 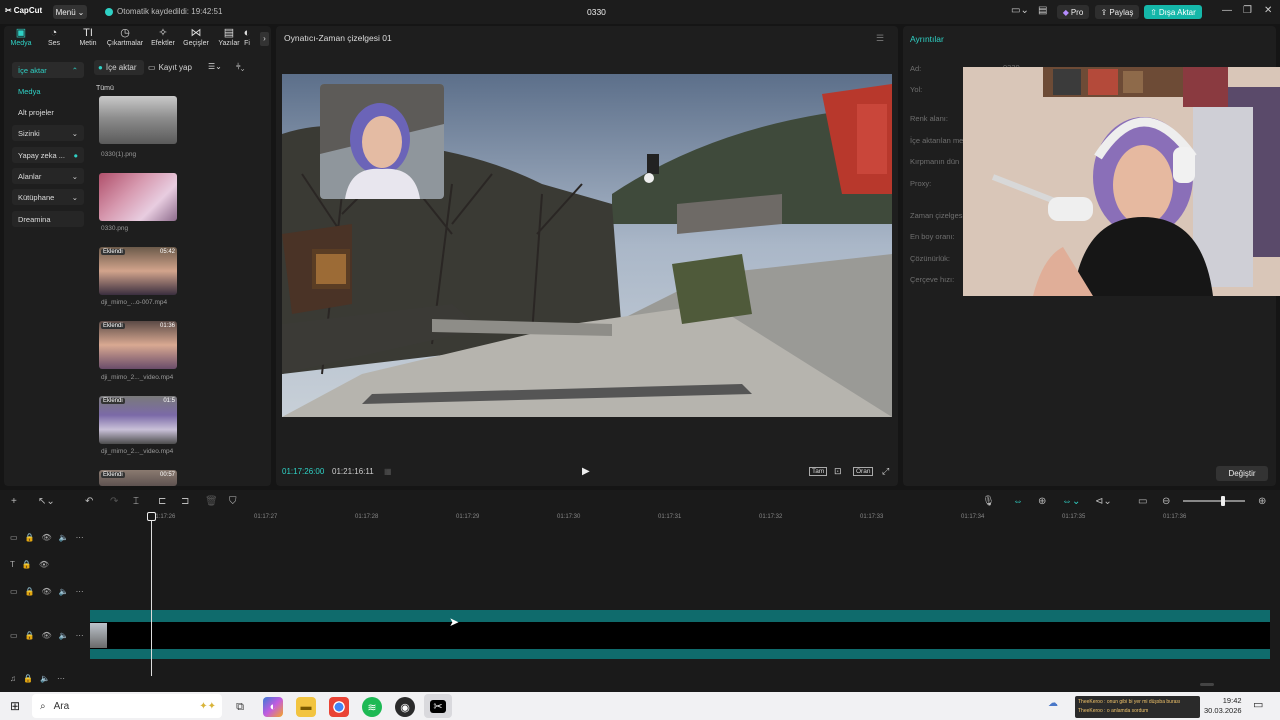 I want to click on tab-filters: ◐ Fi, so click(x=247, y=38).